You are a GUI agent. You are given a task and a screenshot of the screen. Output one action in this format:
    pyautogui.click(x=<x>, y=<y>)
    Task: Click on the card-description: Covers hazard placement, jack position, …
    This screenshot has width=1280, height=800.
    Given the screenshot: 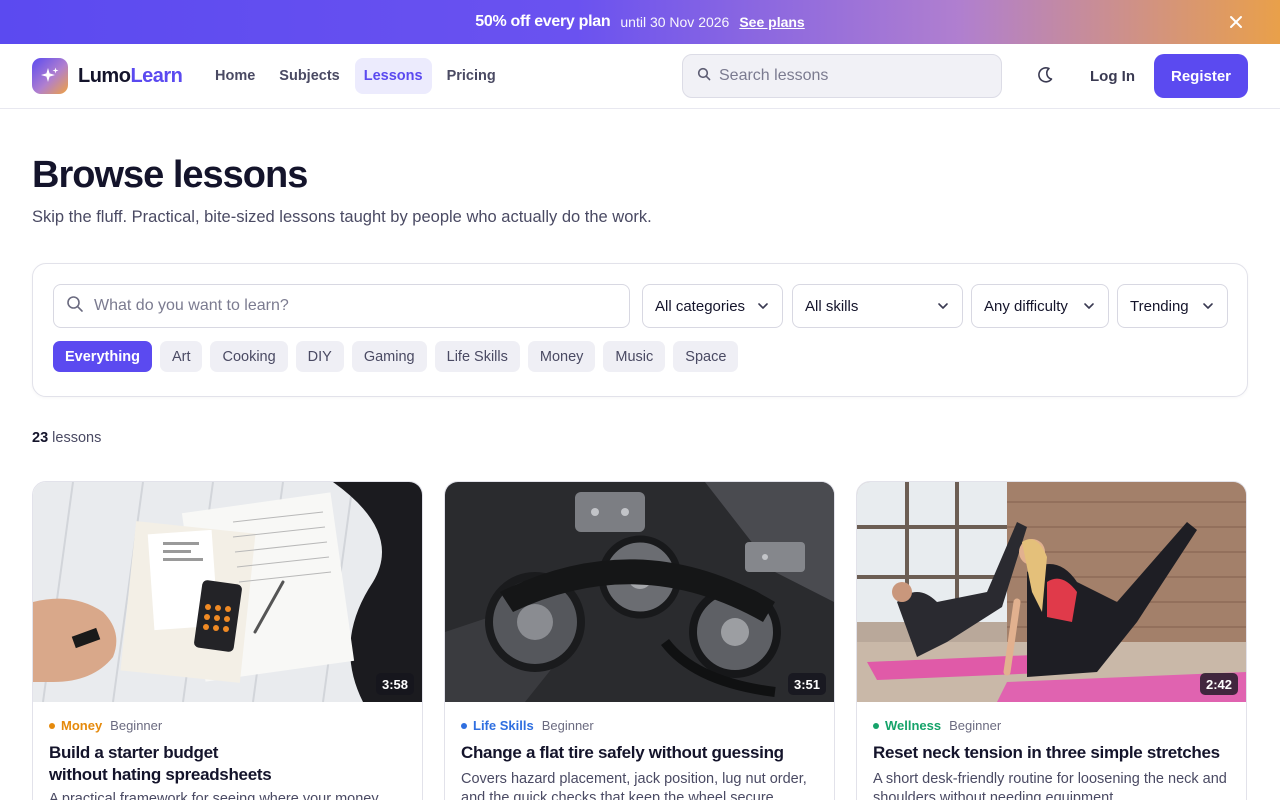 What is the action you would take?
    pyautogui.click(x=643, y=785)
    